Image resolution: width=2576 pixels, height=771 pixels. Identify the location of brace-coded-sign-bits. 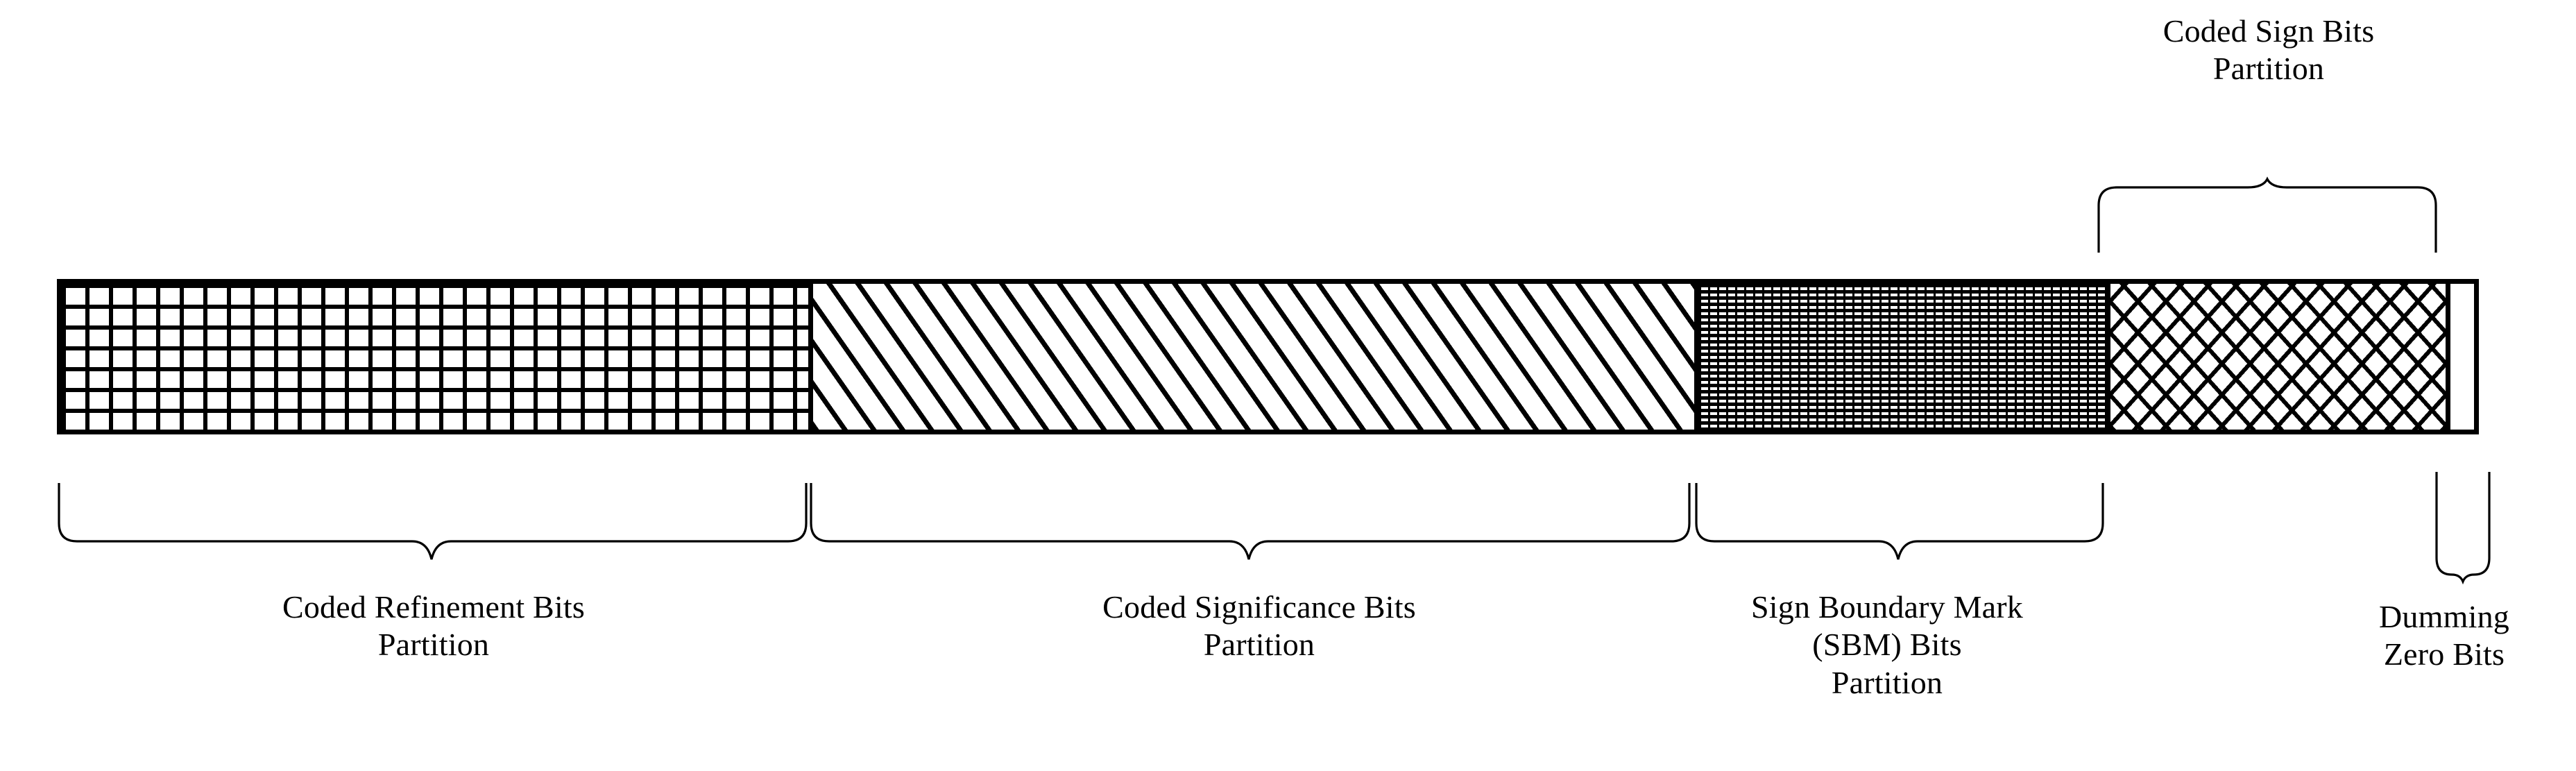
(2267, 215).